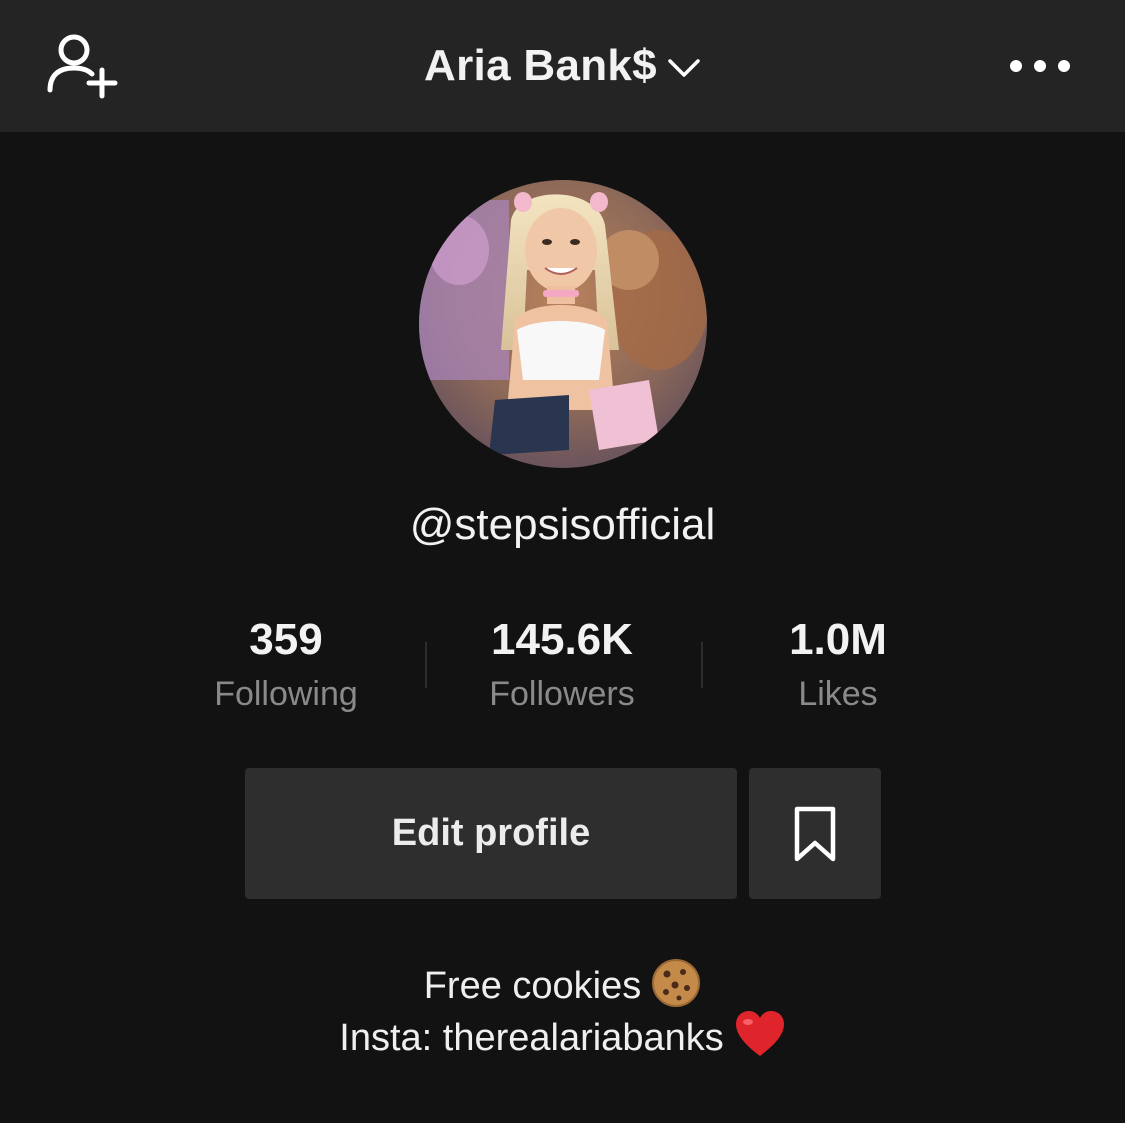  What do you see at coordinates (562, 667) in the screenshot?
I see `stat-followers: 145.6K Followers` at bounding box center [562, 667].